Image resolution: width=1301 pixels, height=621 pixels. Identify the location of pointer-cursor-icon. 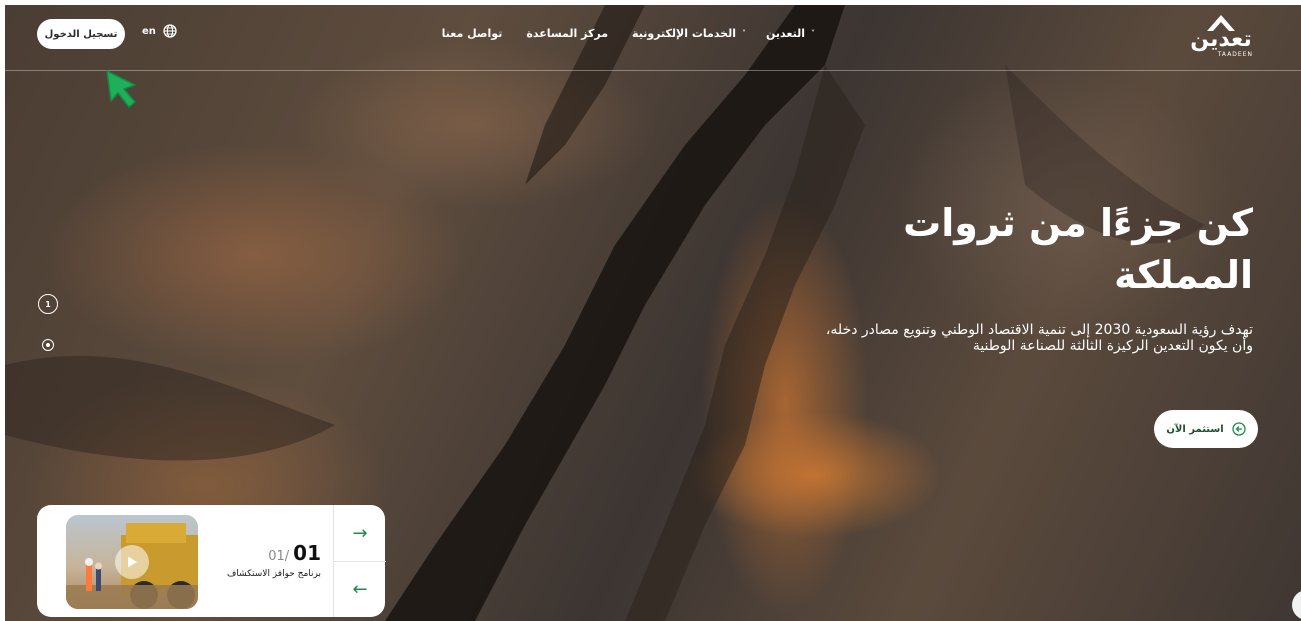
(121, 89).